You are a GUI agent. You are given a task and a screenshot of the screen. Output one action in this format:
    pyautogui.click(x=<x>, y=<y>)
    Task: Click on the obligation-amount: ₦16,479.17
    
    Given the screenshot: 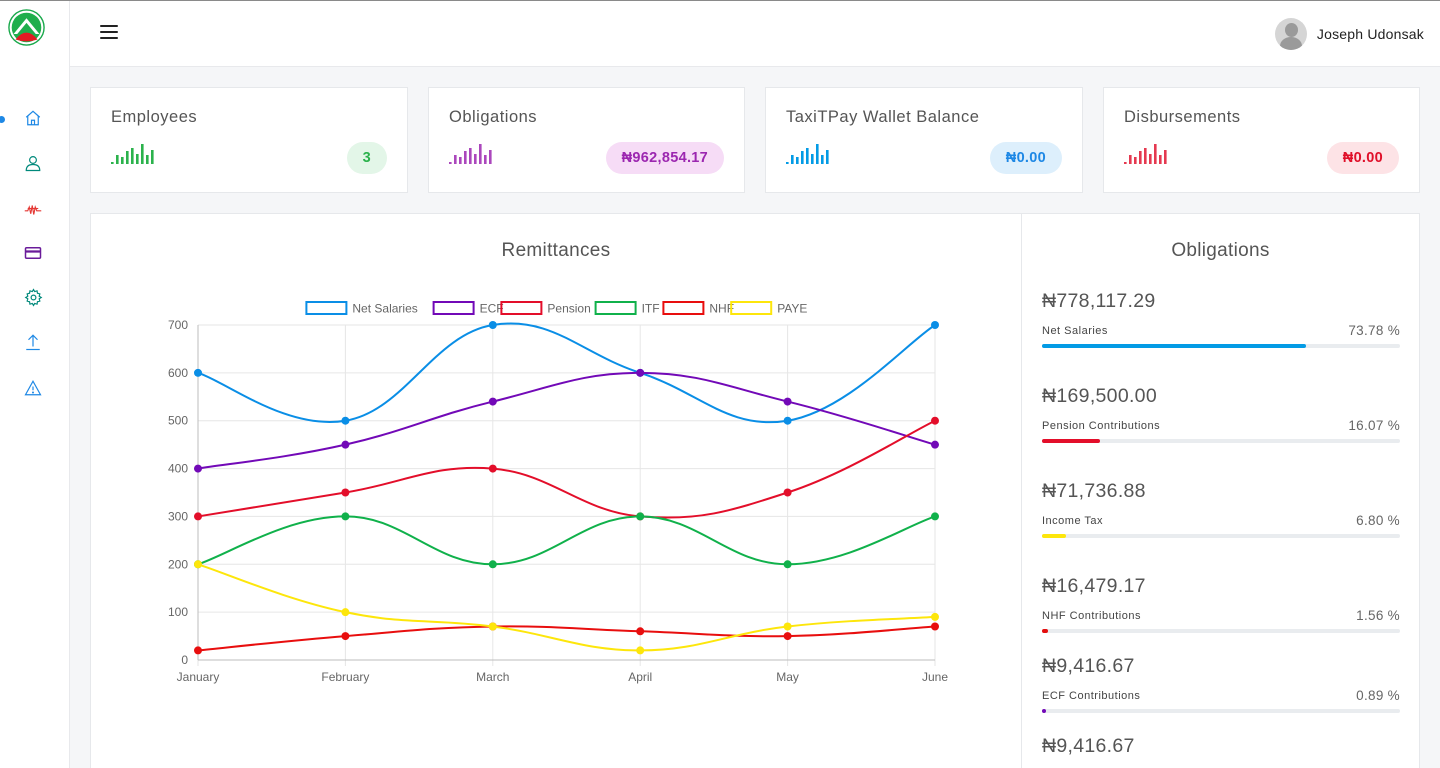 What is the action you would take?
    pyautogui.click(x=1094, y=586)
    